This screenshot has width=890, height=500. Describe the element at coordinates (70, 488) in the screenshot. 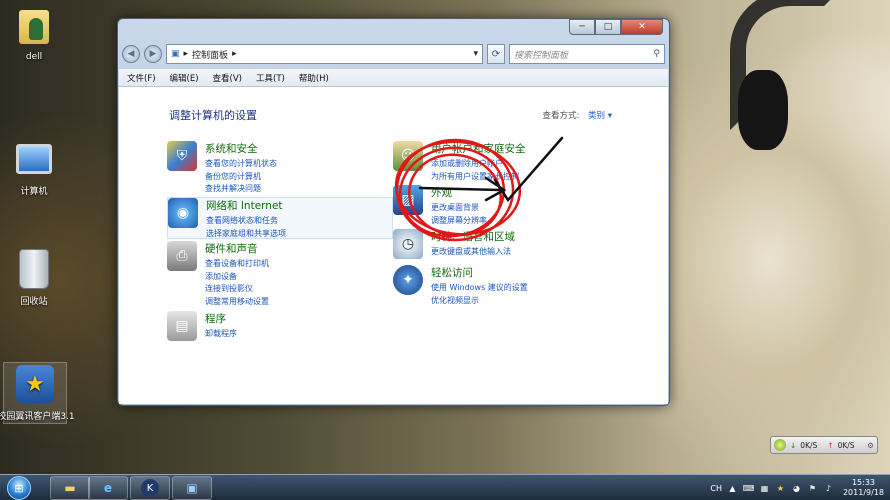

I see `taskbar-explorer: ▬` at that location.